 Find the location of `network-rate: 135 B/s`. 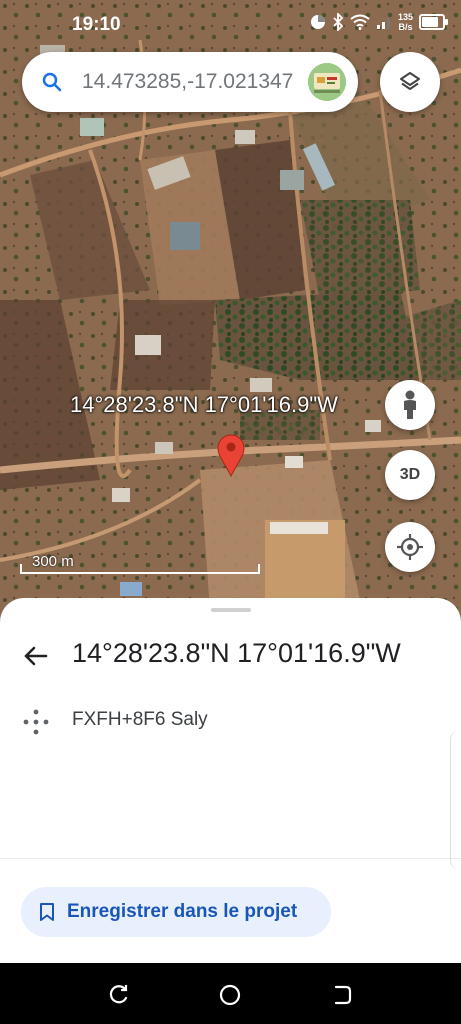

network-rate: 135 B/s is located at coordinates (405, 22).